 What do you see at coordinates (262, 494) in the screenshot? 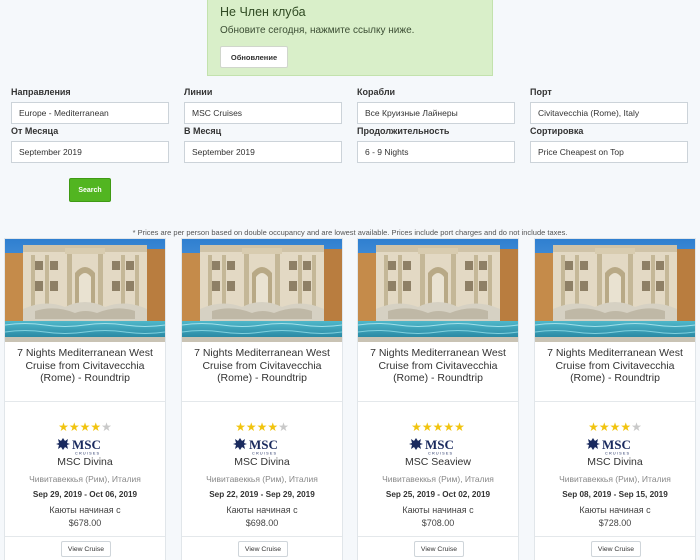
I see `sailing-dates: Sep 22, 2019 - Sep 29, 2019` at bounding box center [262, 494].